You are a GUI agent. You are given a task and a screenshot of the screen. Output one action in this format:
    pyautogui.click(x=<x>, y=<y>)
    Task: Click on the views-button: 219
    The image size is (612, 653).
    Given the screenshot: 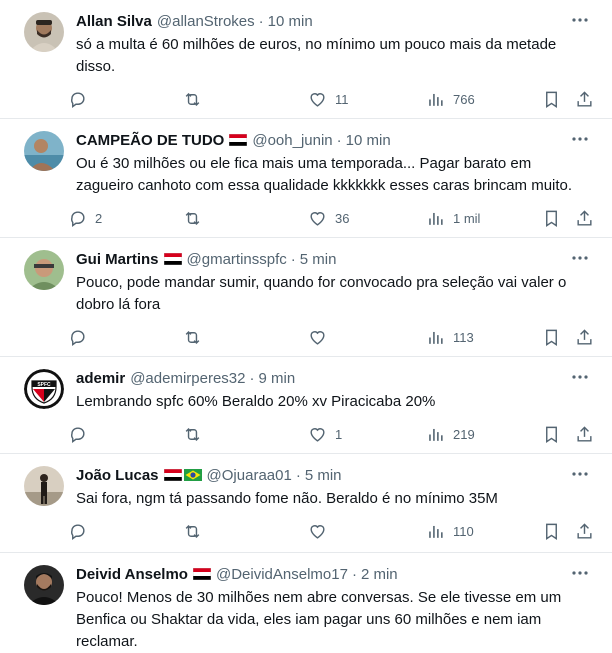 What is the action you would take?
    pyautogui.click(x=450, y=434)
    